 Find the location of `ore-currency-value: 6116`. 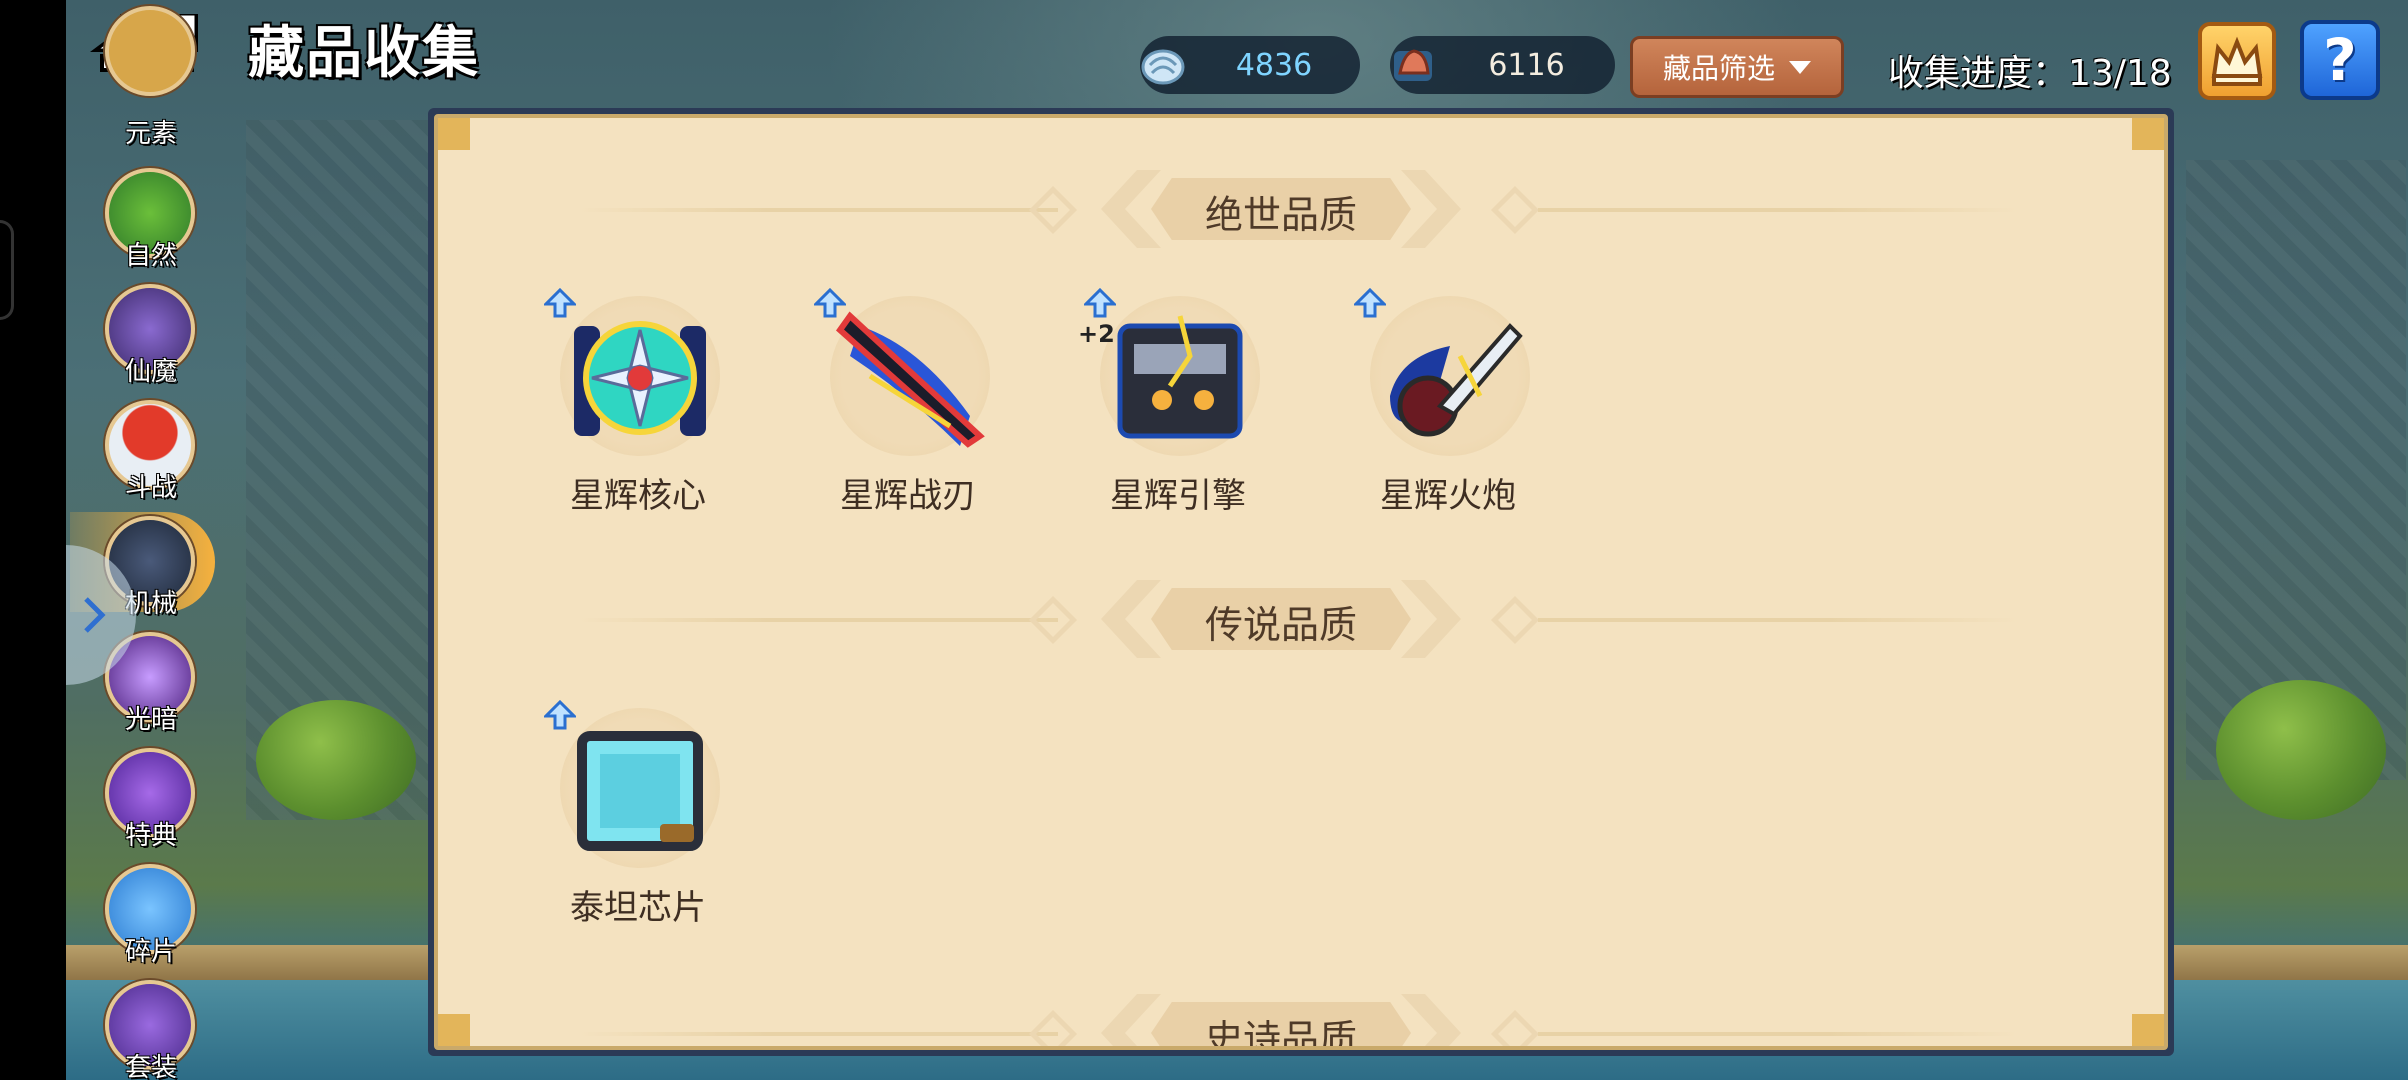

ore-currency-value: 6116 is located at coordinates (1526, 65).